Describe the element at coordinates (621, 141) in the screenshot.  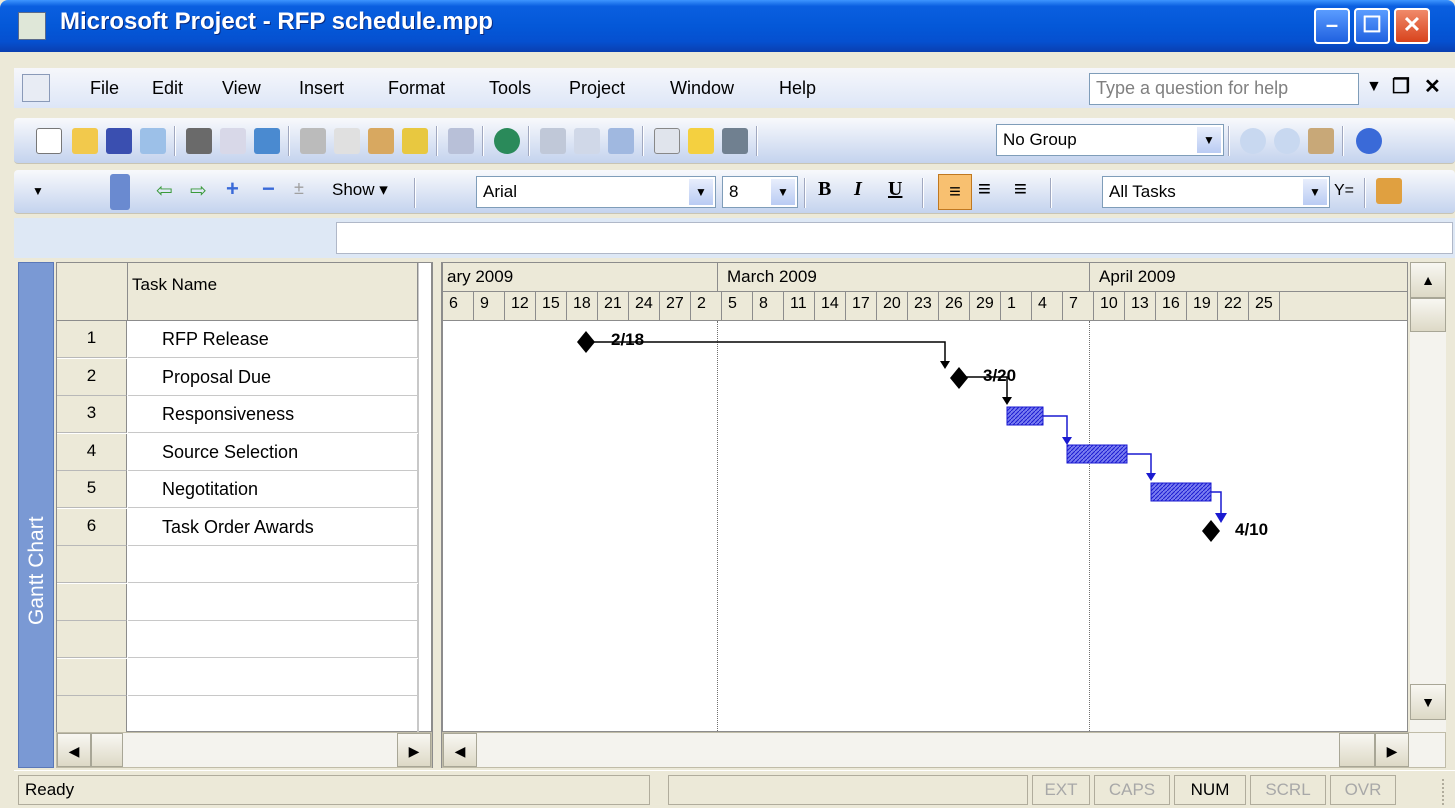
I see `split-task-icon` at that location.